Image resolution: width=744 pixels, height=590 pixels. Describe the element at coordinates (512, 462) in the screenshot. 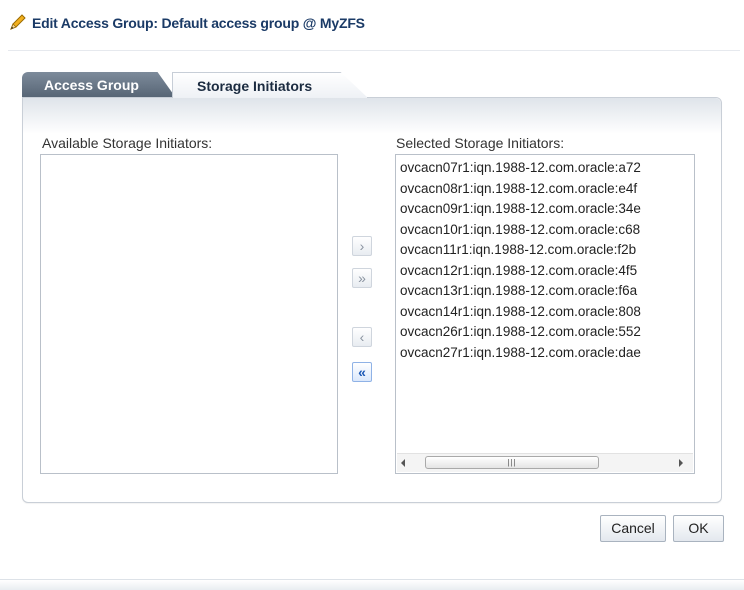

I see `scrollbar-thumb: |||` at that location.